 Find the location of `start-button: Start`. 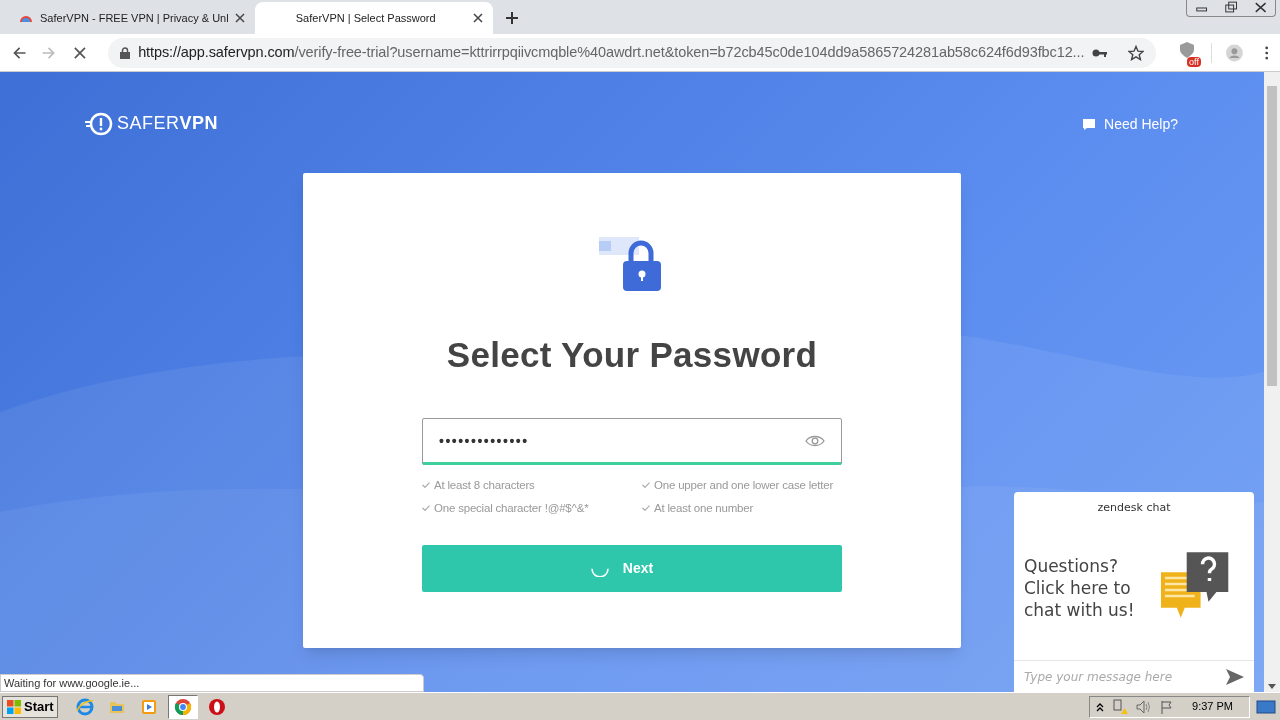

start-button: Start is located at coordinates (30, 706).